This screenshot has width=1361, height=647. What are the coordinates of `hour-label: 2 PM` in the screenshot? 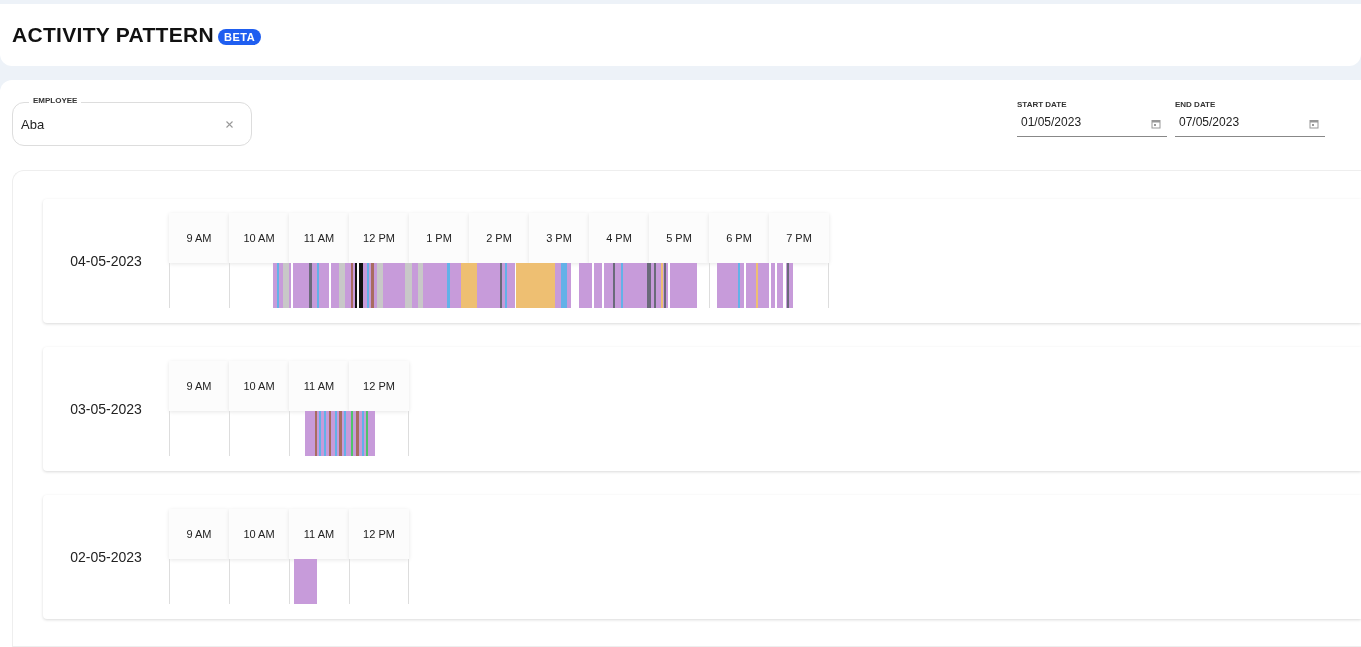 It's located at (499, 238).